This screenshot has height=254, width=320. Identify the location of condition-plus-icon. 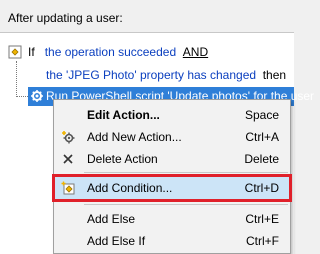
(68, 188).